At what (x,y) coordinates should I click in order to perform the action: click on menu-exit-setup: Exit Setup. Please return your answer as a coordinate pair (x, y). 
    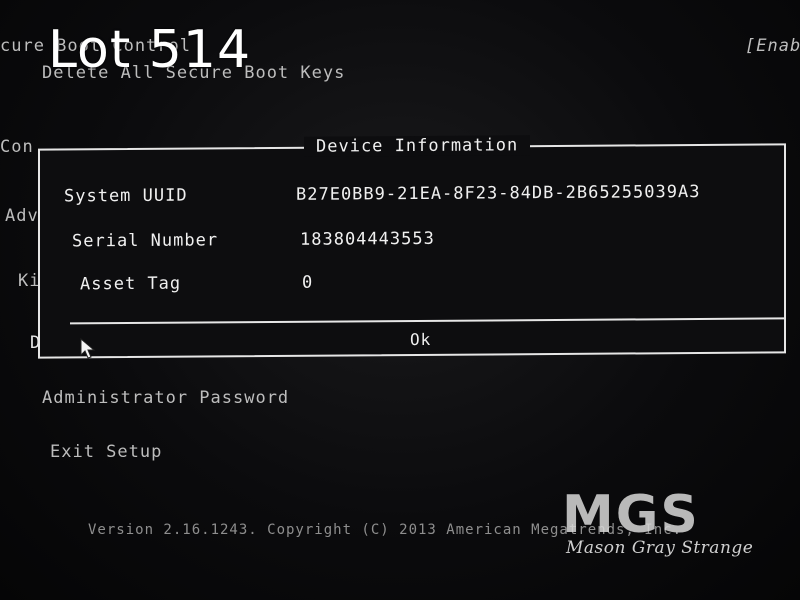
    Looking at the image, I should click on (106, 452).